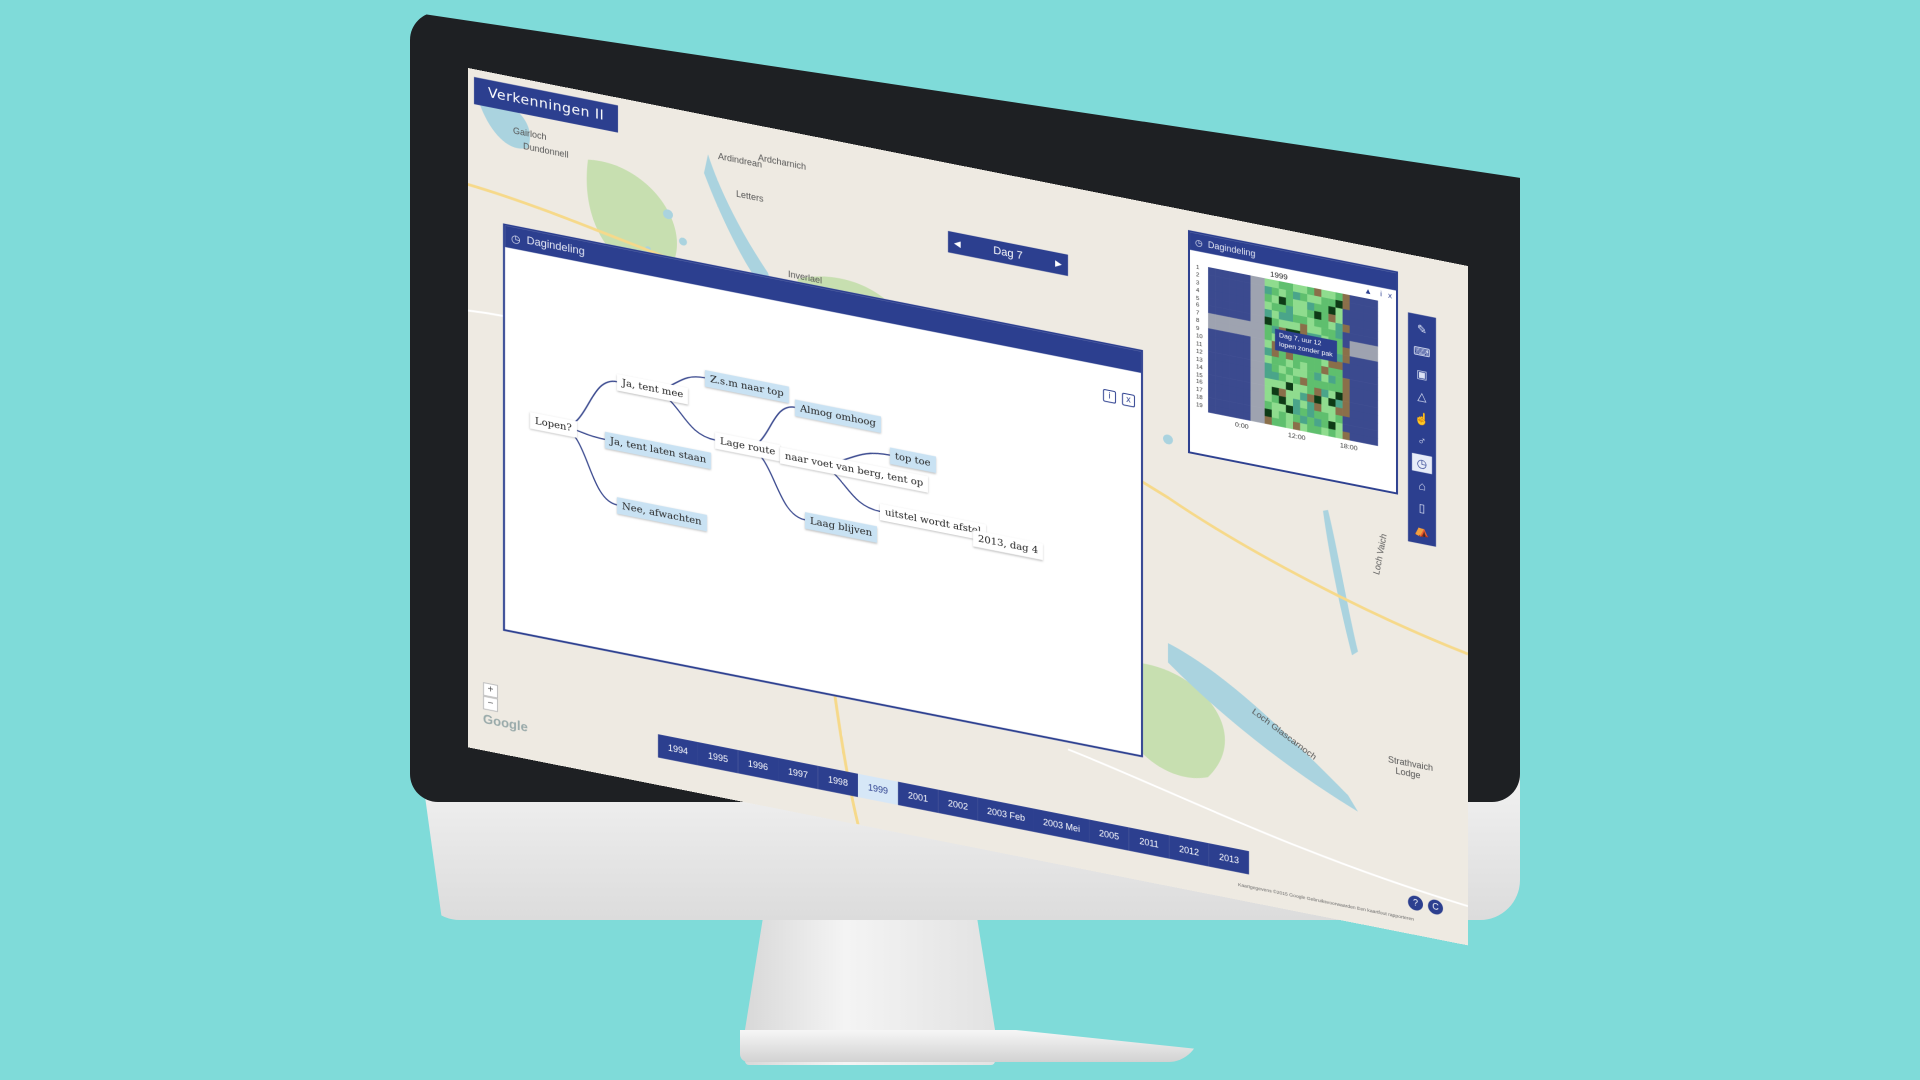 The image size is (1920, 1080). What do you see at coordinates (970, 1046) in the screenshot?
I see `monitor-foot` at bounding box center [970, 1046].